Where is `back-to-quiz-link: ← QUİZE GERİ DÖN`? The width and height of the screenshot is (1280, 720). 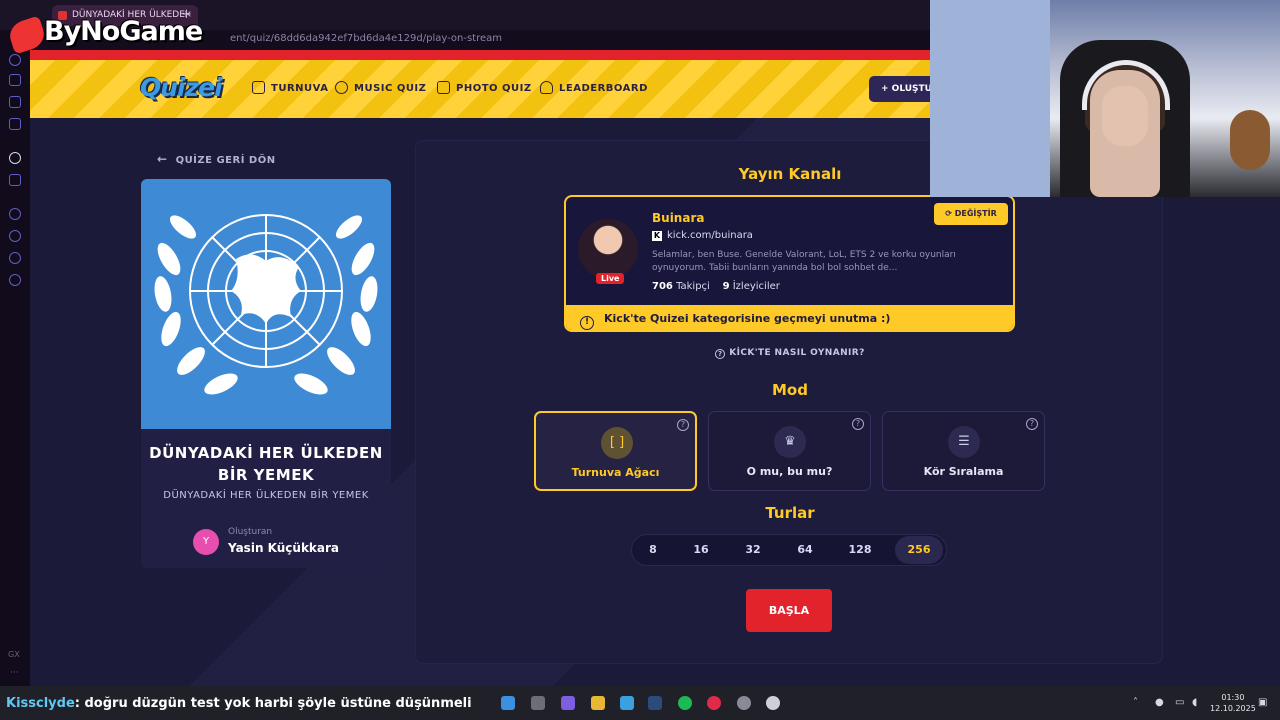 back-to-quiz-link: ← QUİZE GERİ DÖN is located at coordinates (216, 159).